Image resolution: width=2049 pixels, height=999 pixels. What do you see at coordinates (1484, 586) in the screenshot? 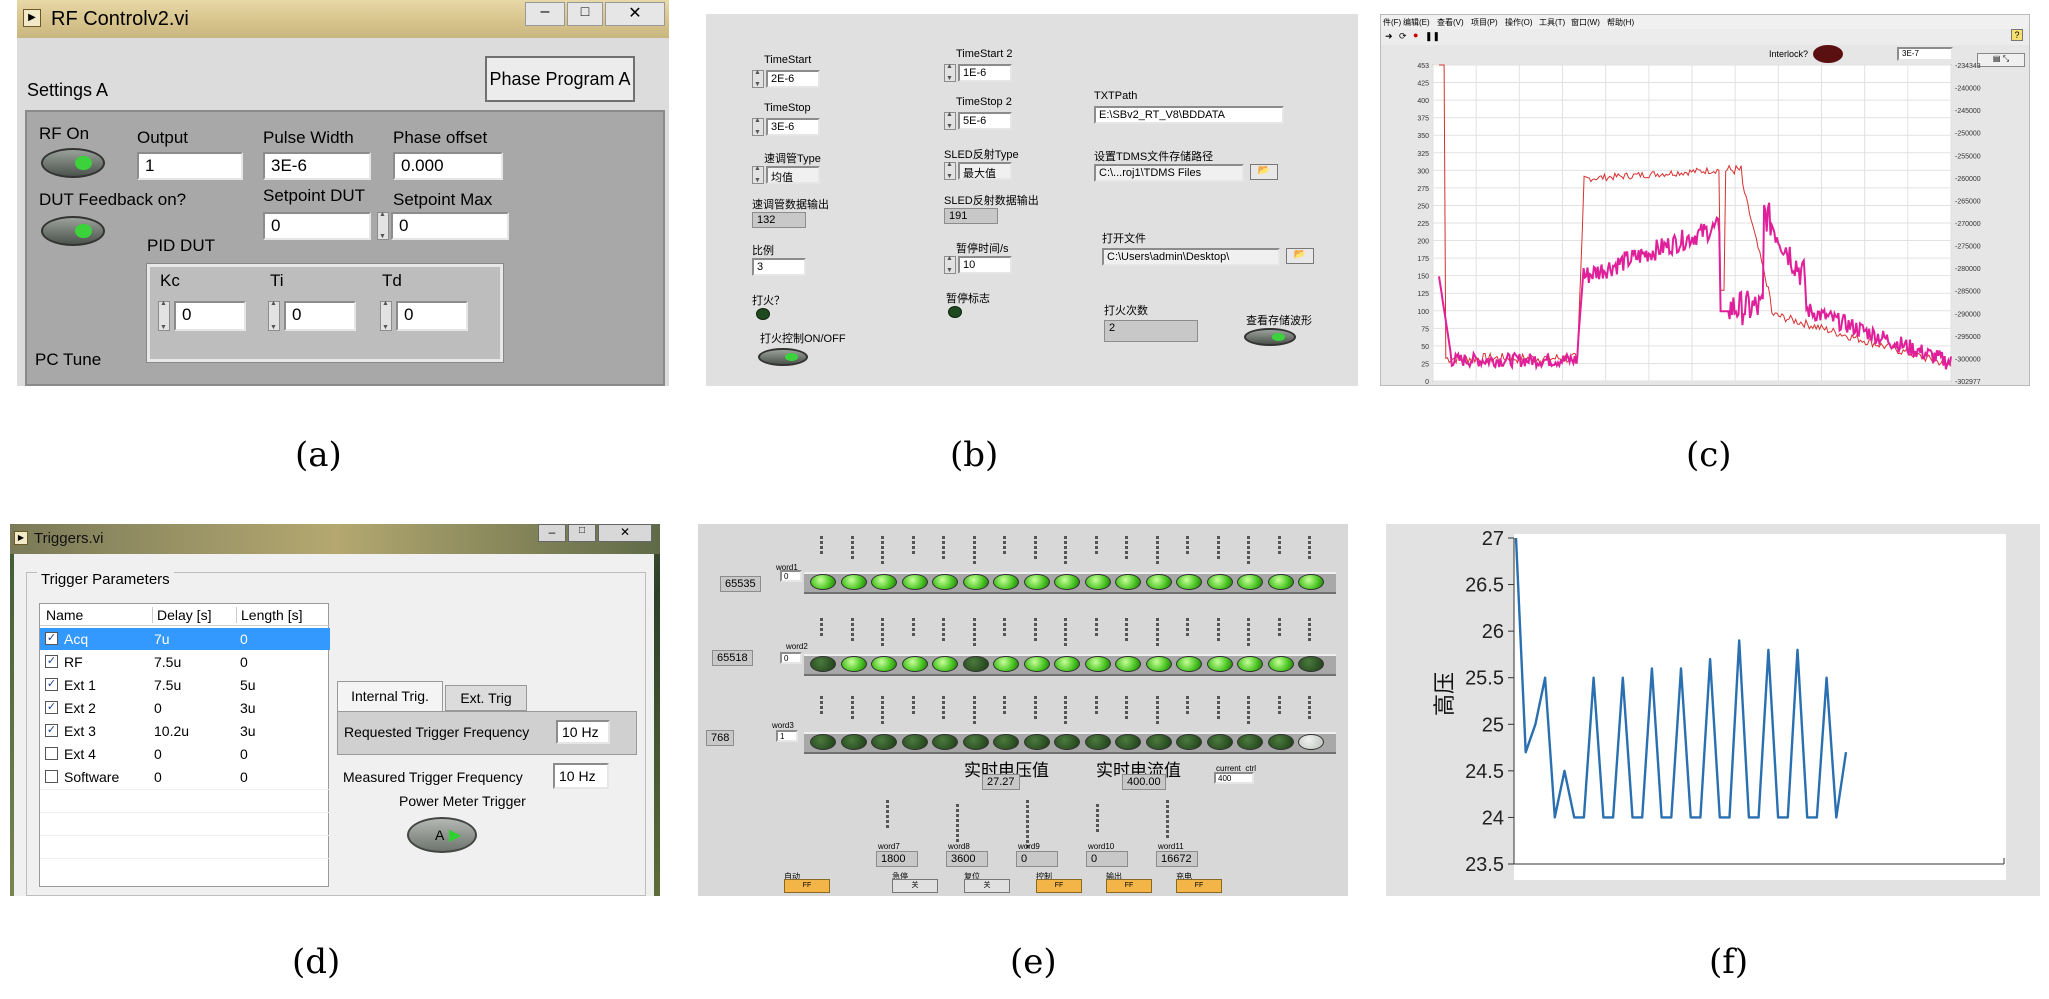
I see `y-tick-label: 26.5` at bounding box center [1484, 586].